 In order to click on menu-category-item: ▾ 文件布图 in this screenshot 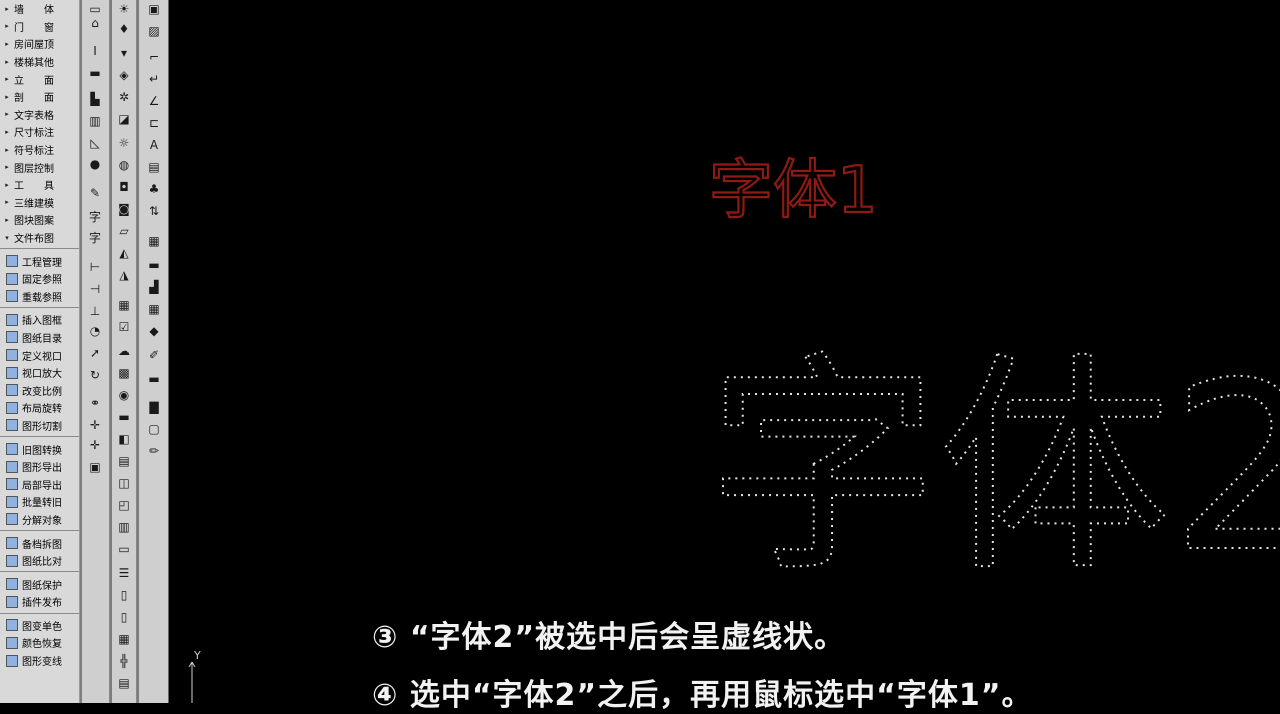, I will do `click(39, 238)`.